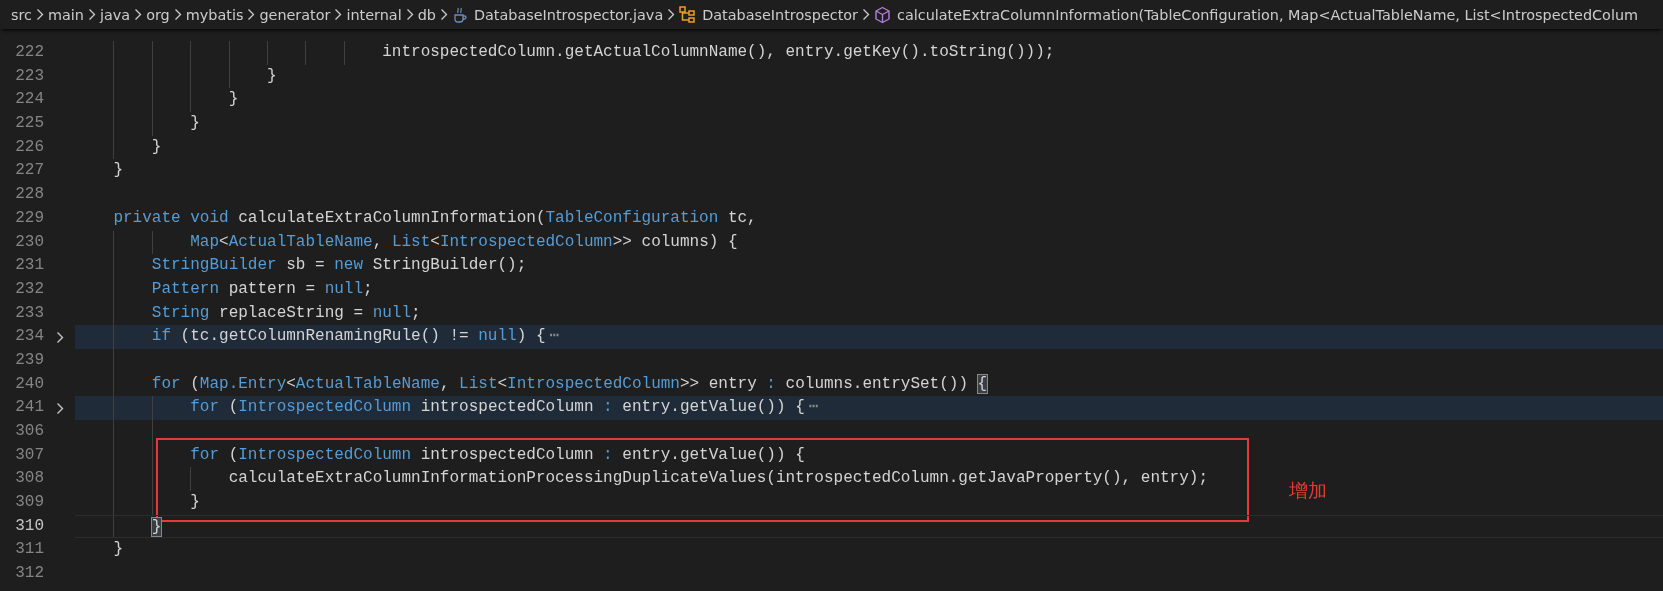  What do you see at coordinates (1308, 489) in the screenshot?
I see `annotation-note: 增加` at bounding box center [1308, 489].